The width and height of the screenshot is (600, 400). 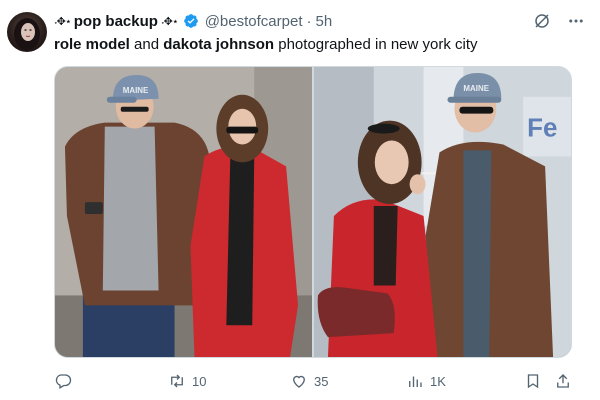 What do you see at coordinates (116, 21) in the screenshot?
I see `display-name: pop backup` at bounding box center [116, 21].